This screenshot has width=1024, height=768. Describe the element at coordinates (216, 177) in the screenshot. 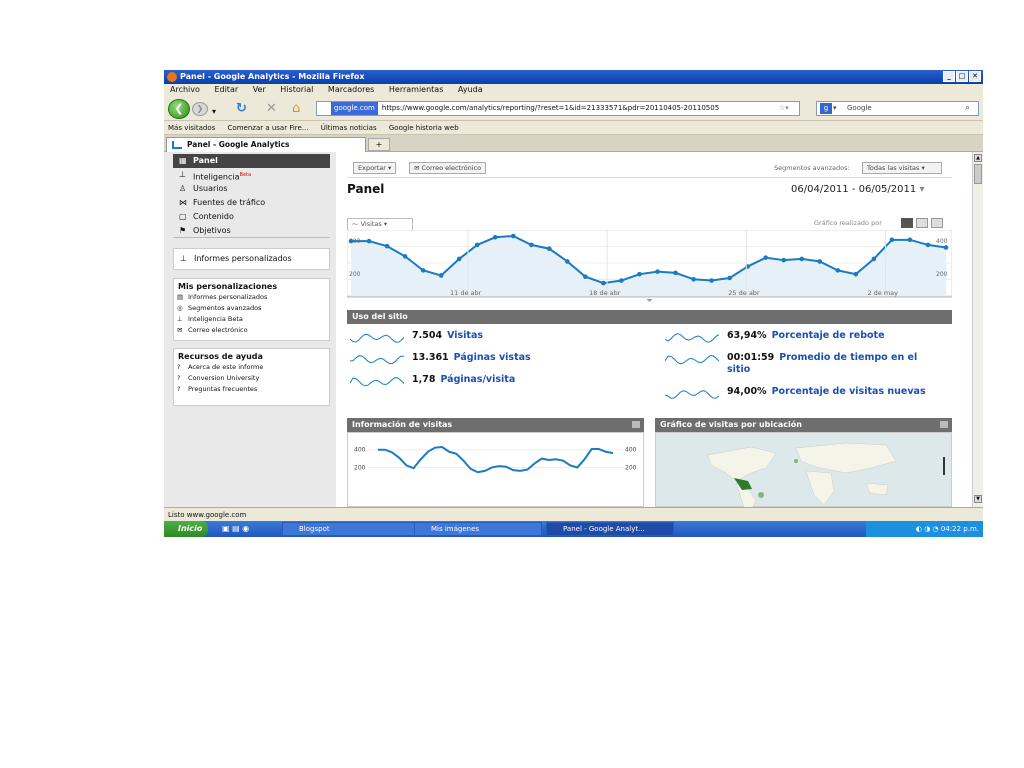

I see `sidebar-item-label: Inteligencia` at that location.